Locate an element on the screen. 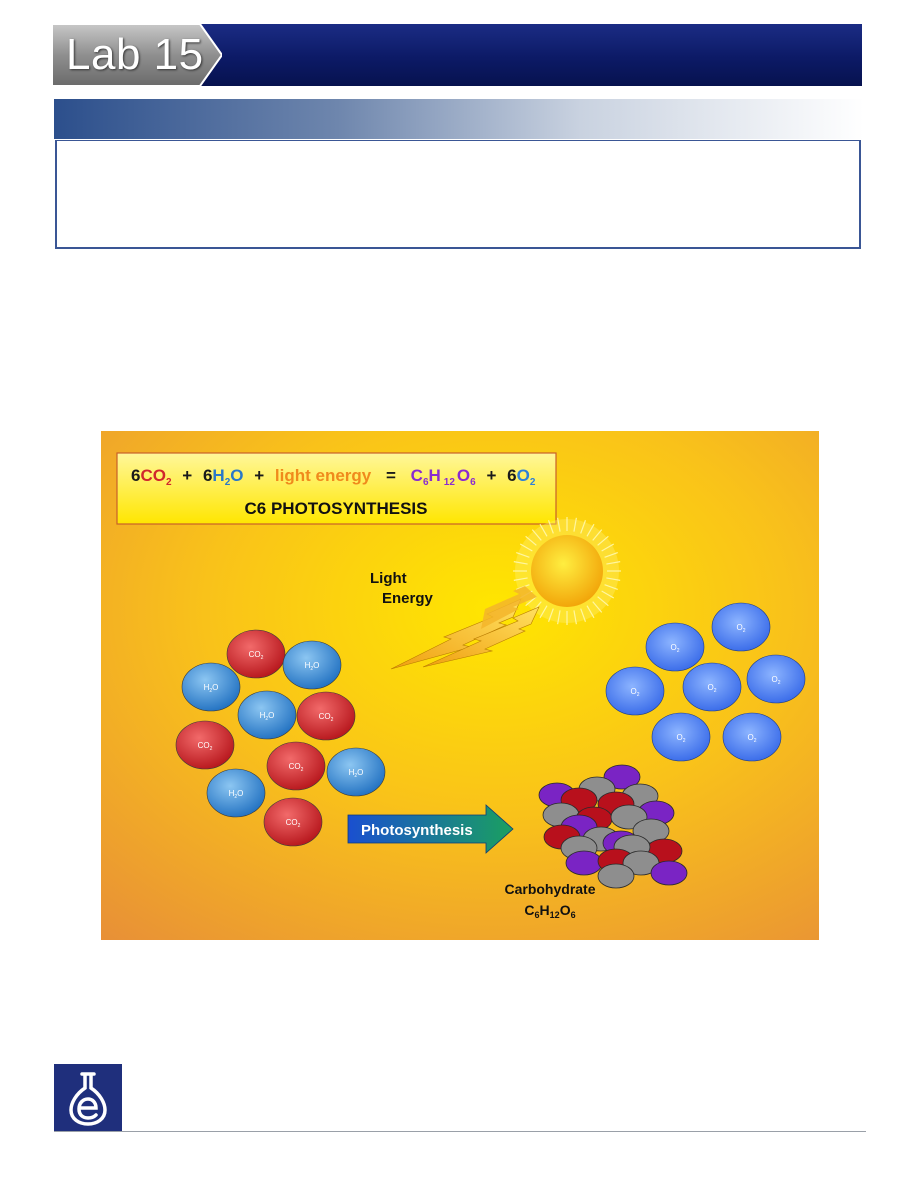 This screenshot has height=1188, width=918. light-label-line2: Energy is located at coordinates (408, 598).